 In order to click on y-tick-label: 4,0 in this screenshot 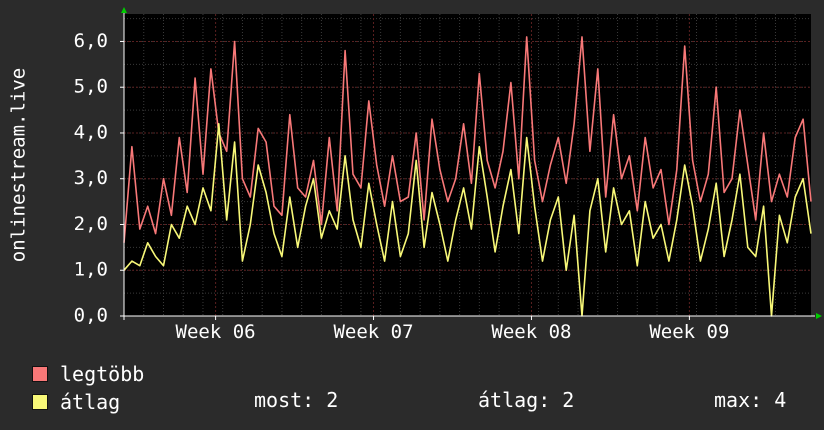, I will do `click(91, 132)`.